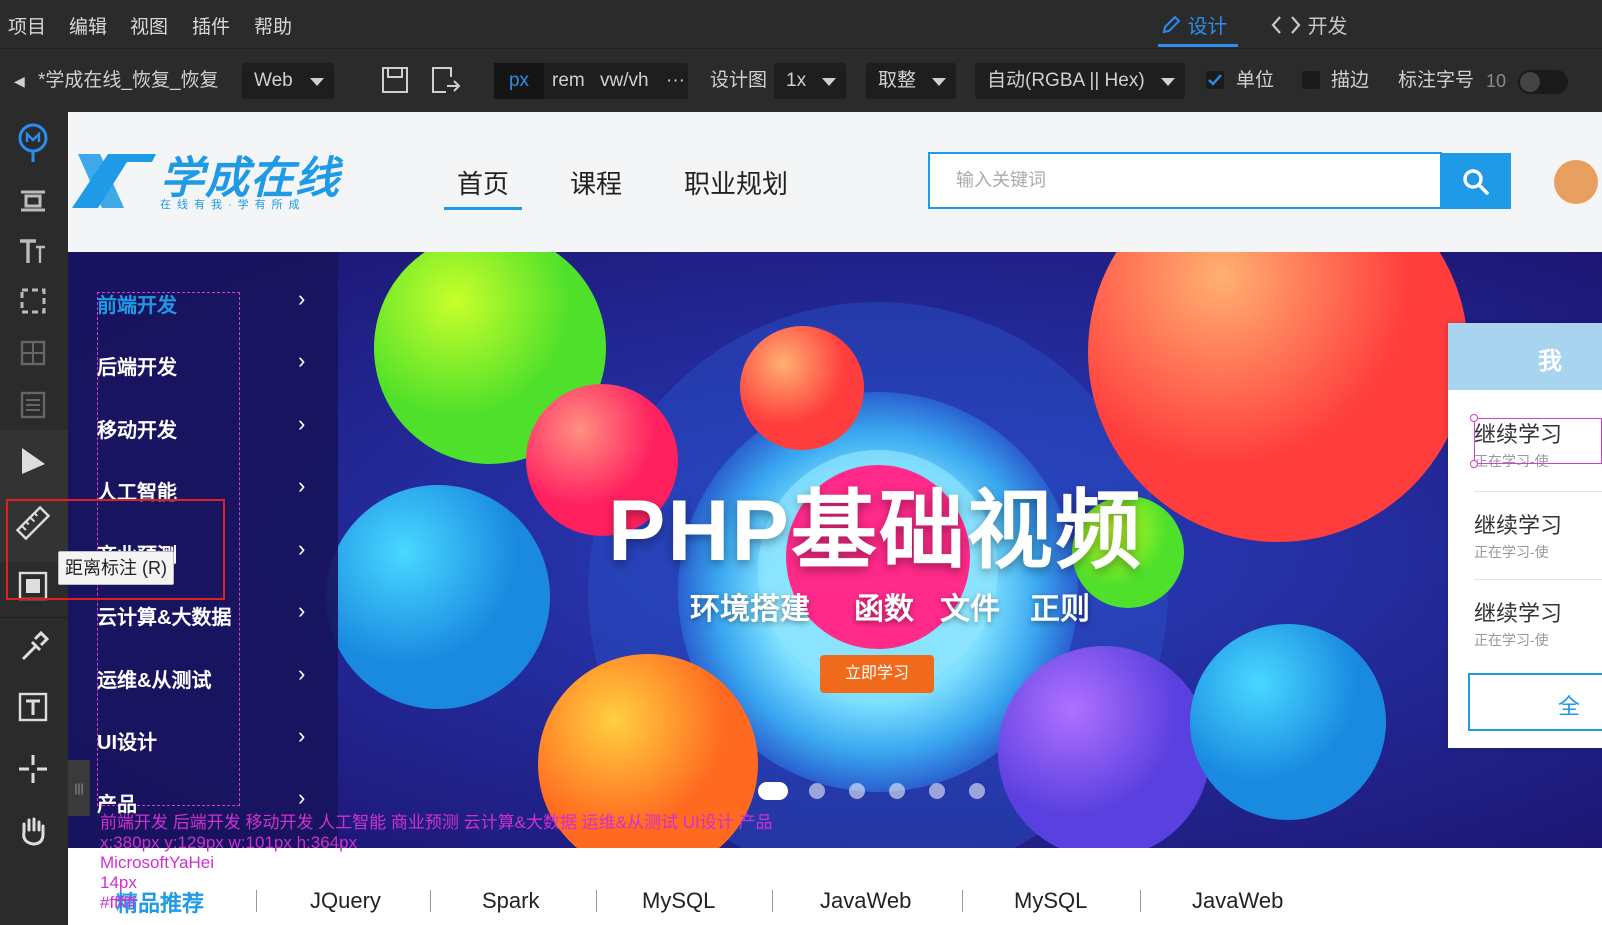  What do you see at coordinates (875, 531) in the screenshot?
I see `banner-title: PHP基础视频` at bounding box center [875, 531].